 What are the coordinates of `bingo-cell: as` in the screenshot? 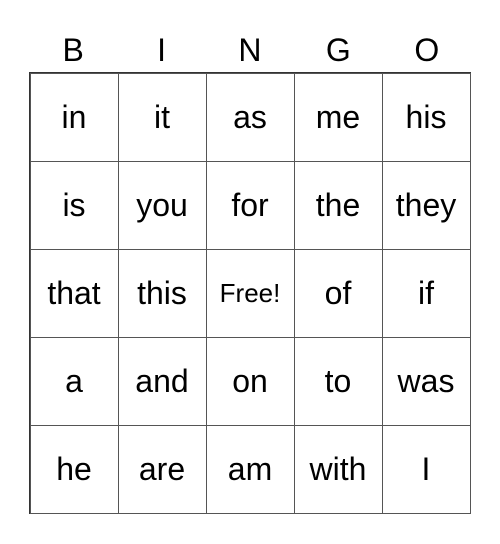 It's located at (250, 117).